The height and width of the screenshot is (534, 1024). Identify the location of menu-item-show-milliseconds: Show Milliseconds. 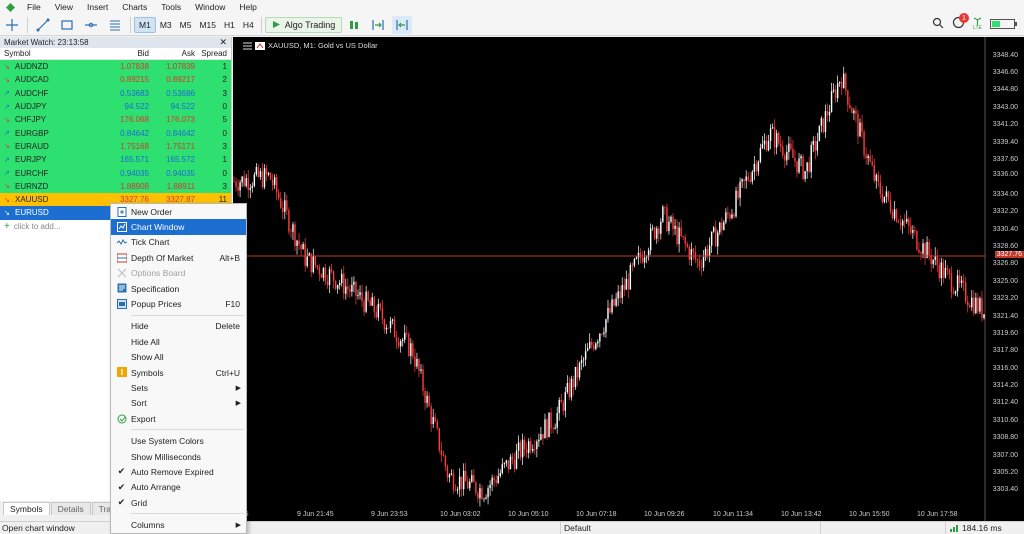
(178, 456).